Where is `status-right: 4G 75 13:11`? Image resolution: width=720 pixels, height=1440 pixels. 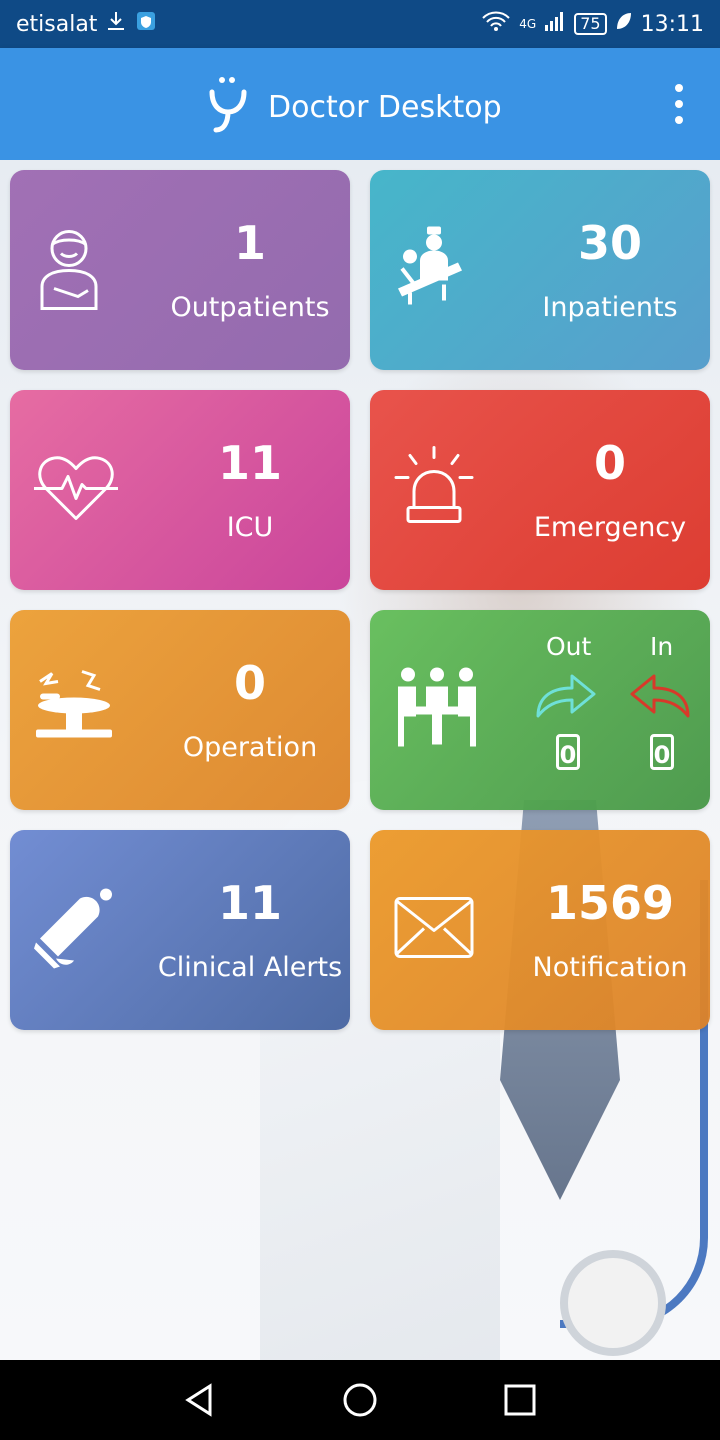 status-right: 4G 75 13:11 is located at coordinates (592, 24).